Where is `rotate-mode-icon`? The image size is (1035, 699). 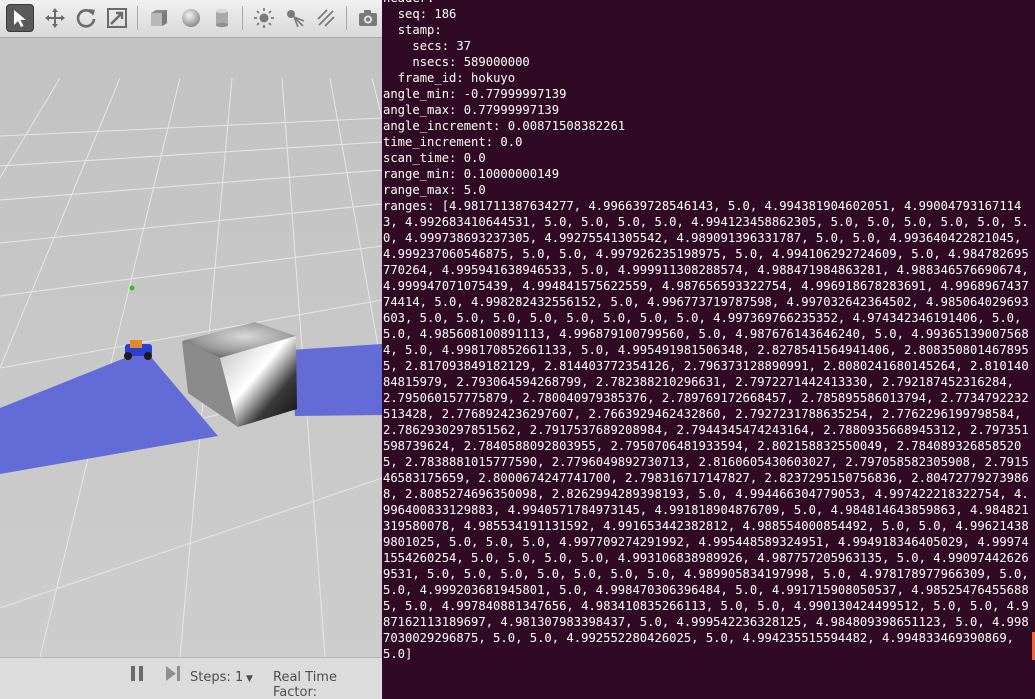 rotate-mode-icon is located at coordinates (86, 18).